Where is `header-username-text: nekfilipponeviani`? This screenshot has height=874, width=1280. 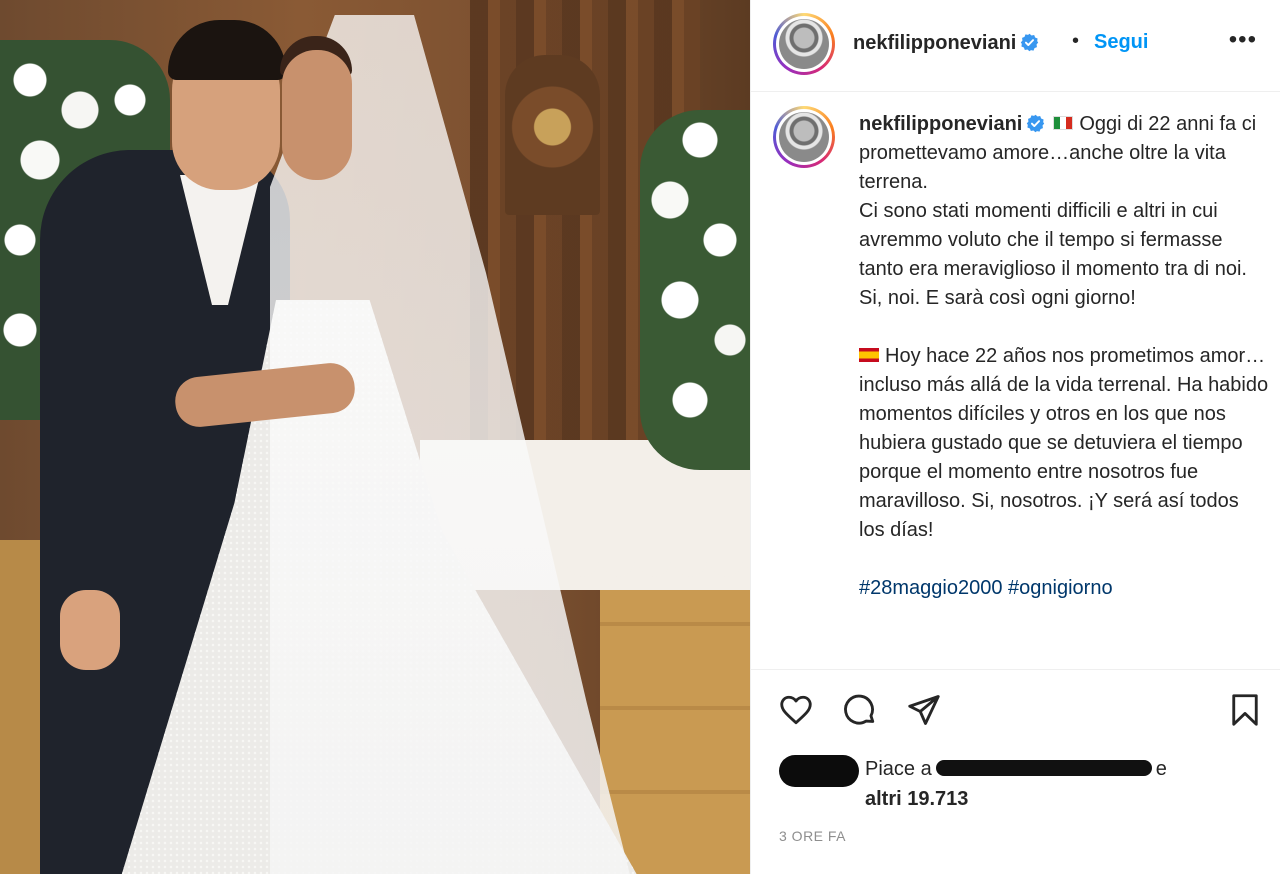 header-username-text: nekfilipponeviani is located at coordinates (934, 43).